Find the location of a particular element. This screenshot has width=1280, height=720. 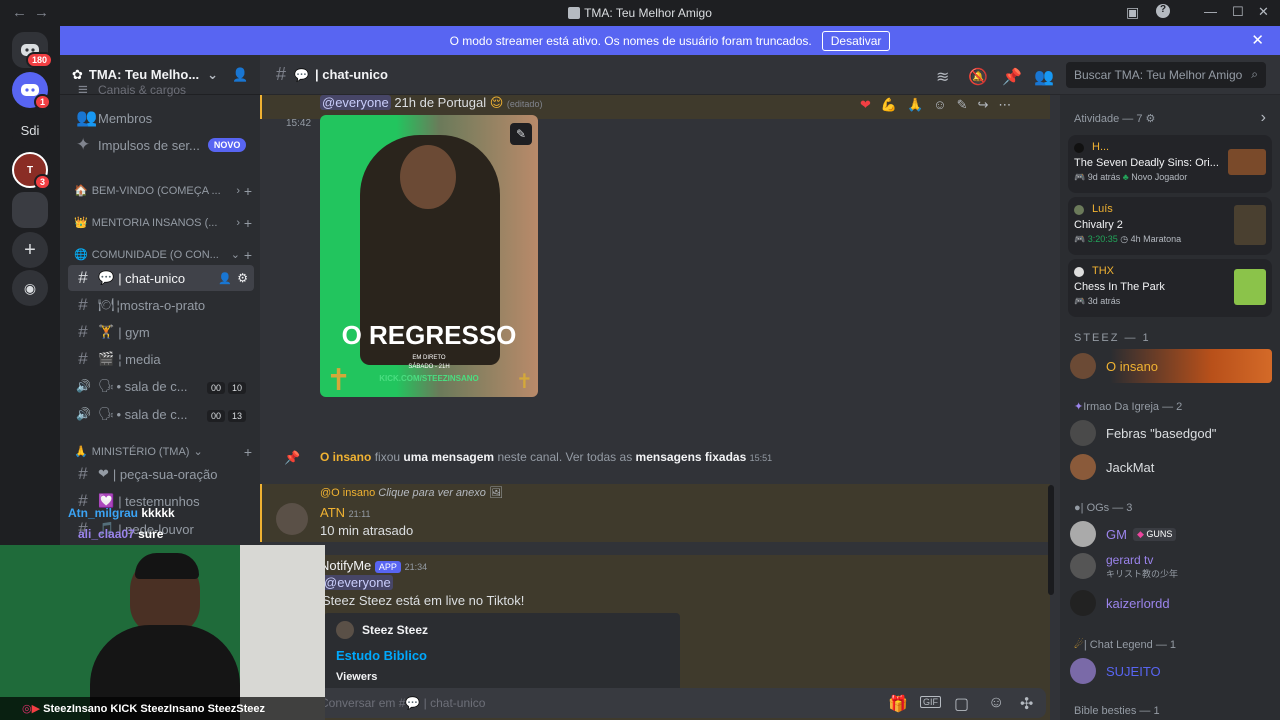

close-window-button: ✕ is located at coordinates (1263, 12).